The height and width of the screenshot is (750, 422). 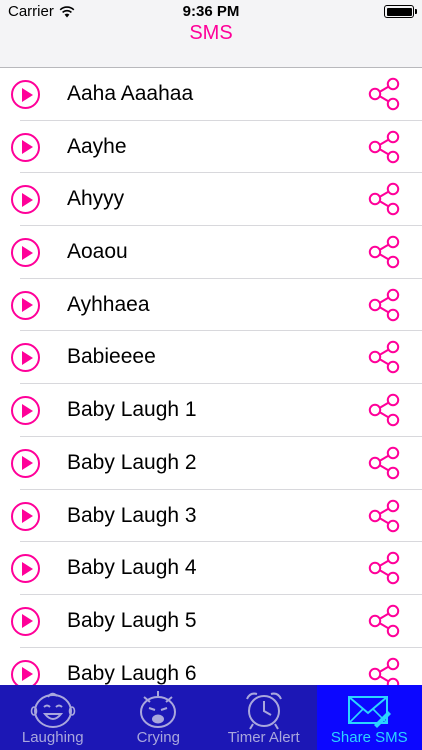 I want to click on envelope-icon, so click(x=370, y=712).